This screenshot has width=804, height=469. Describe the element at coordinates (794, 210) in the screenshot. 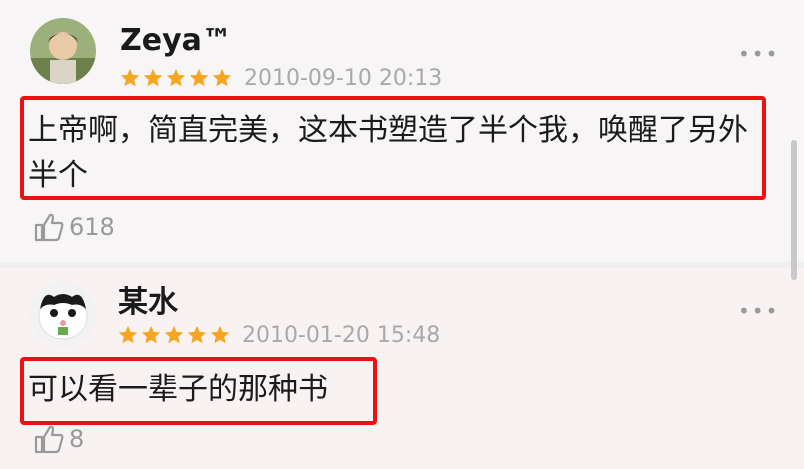

I see `scrollbar` at that location.